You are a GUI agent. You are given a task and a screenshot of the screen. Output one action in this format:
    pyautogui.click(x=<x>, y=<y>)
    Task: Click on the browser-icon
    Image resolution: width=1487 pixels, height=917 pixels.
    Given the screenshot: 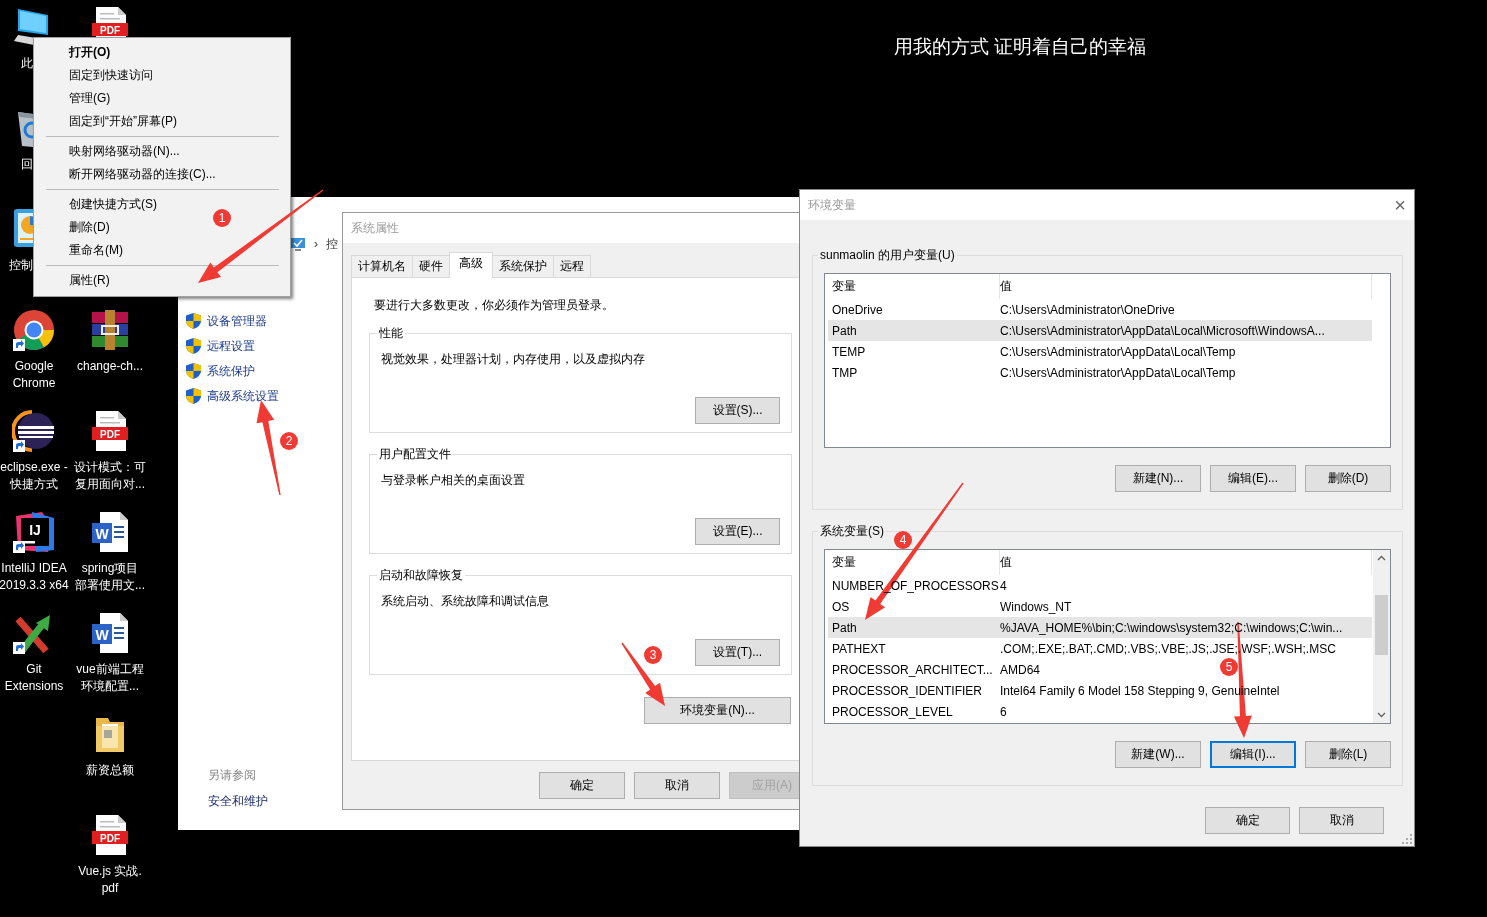 What is the action you would take?
    pyautogui.click(x=34, y=330)
    